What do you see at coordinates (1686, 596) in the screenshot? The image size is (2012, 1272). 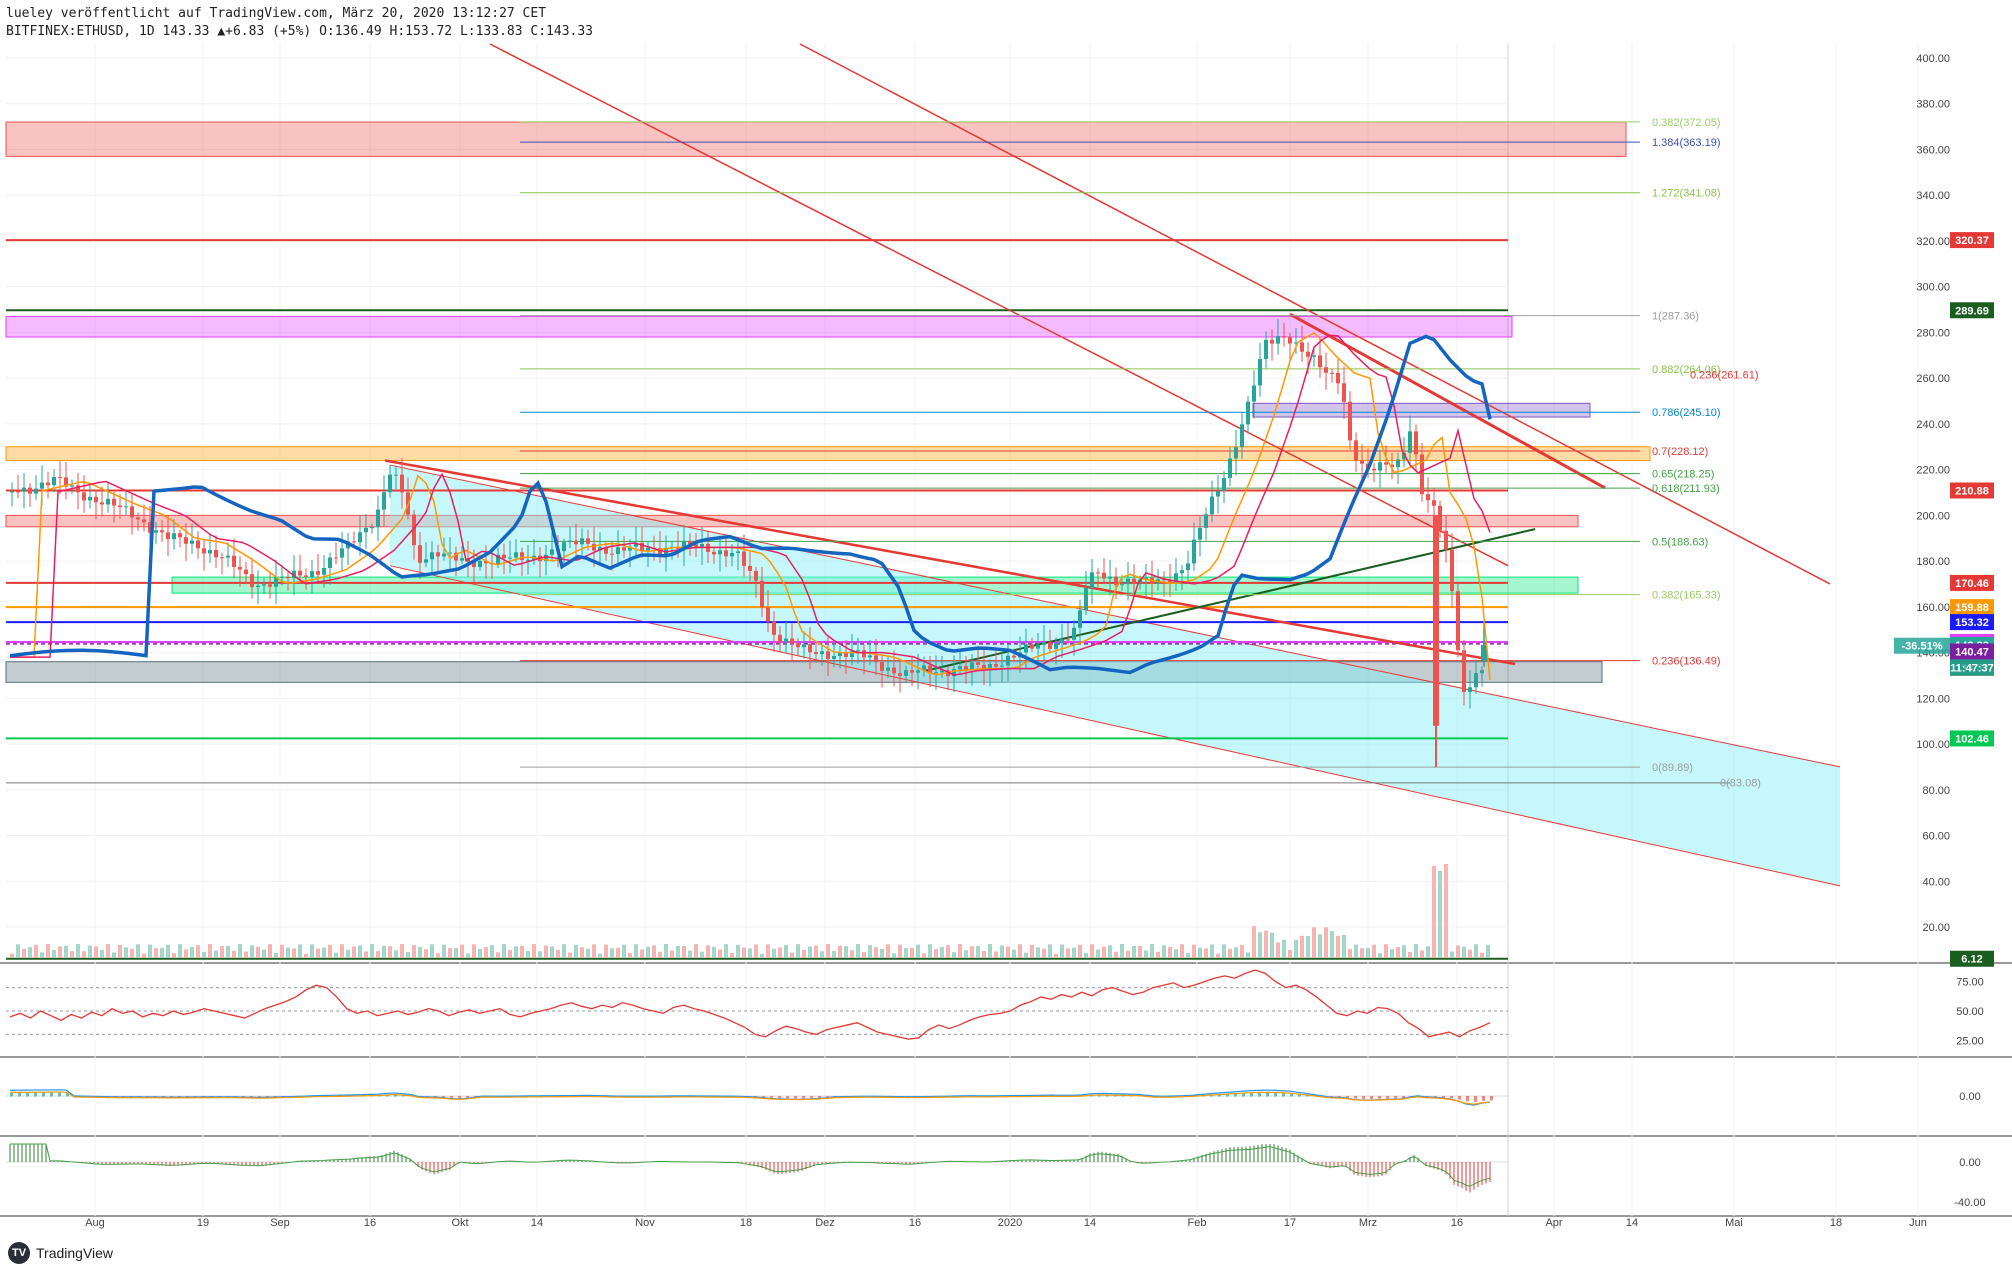 I see `fib-label: 0.382(165.33)` at bounding box center [1686, 596].